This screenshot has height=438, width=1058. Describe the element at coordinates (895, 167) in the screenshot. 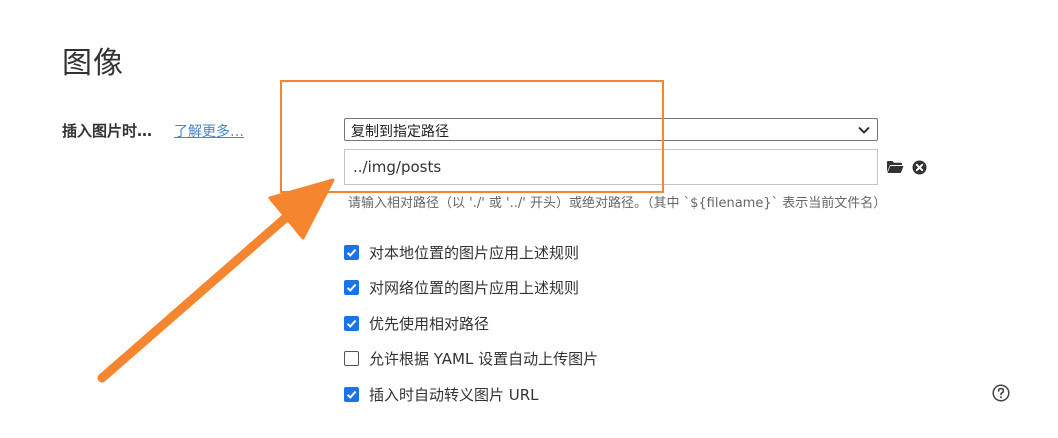

I see `folder-icon` at that location.